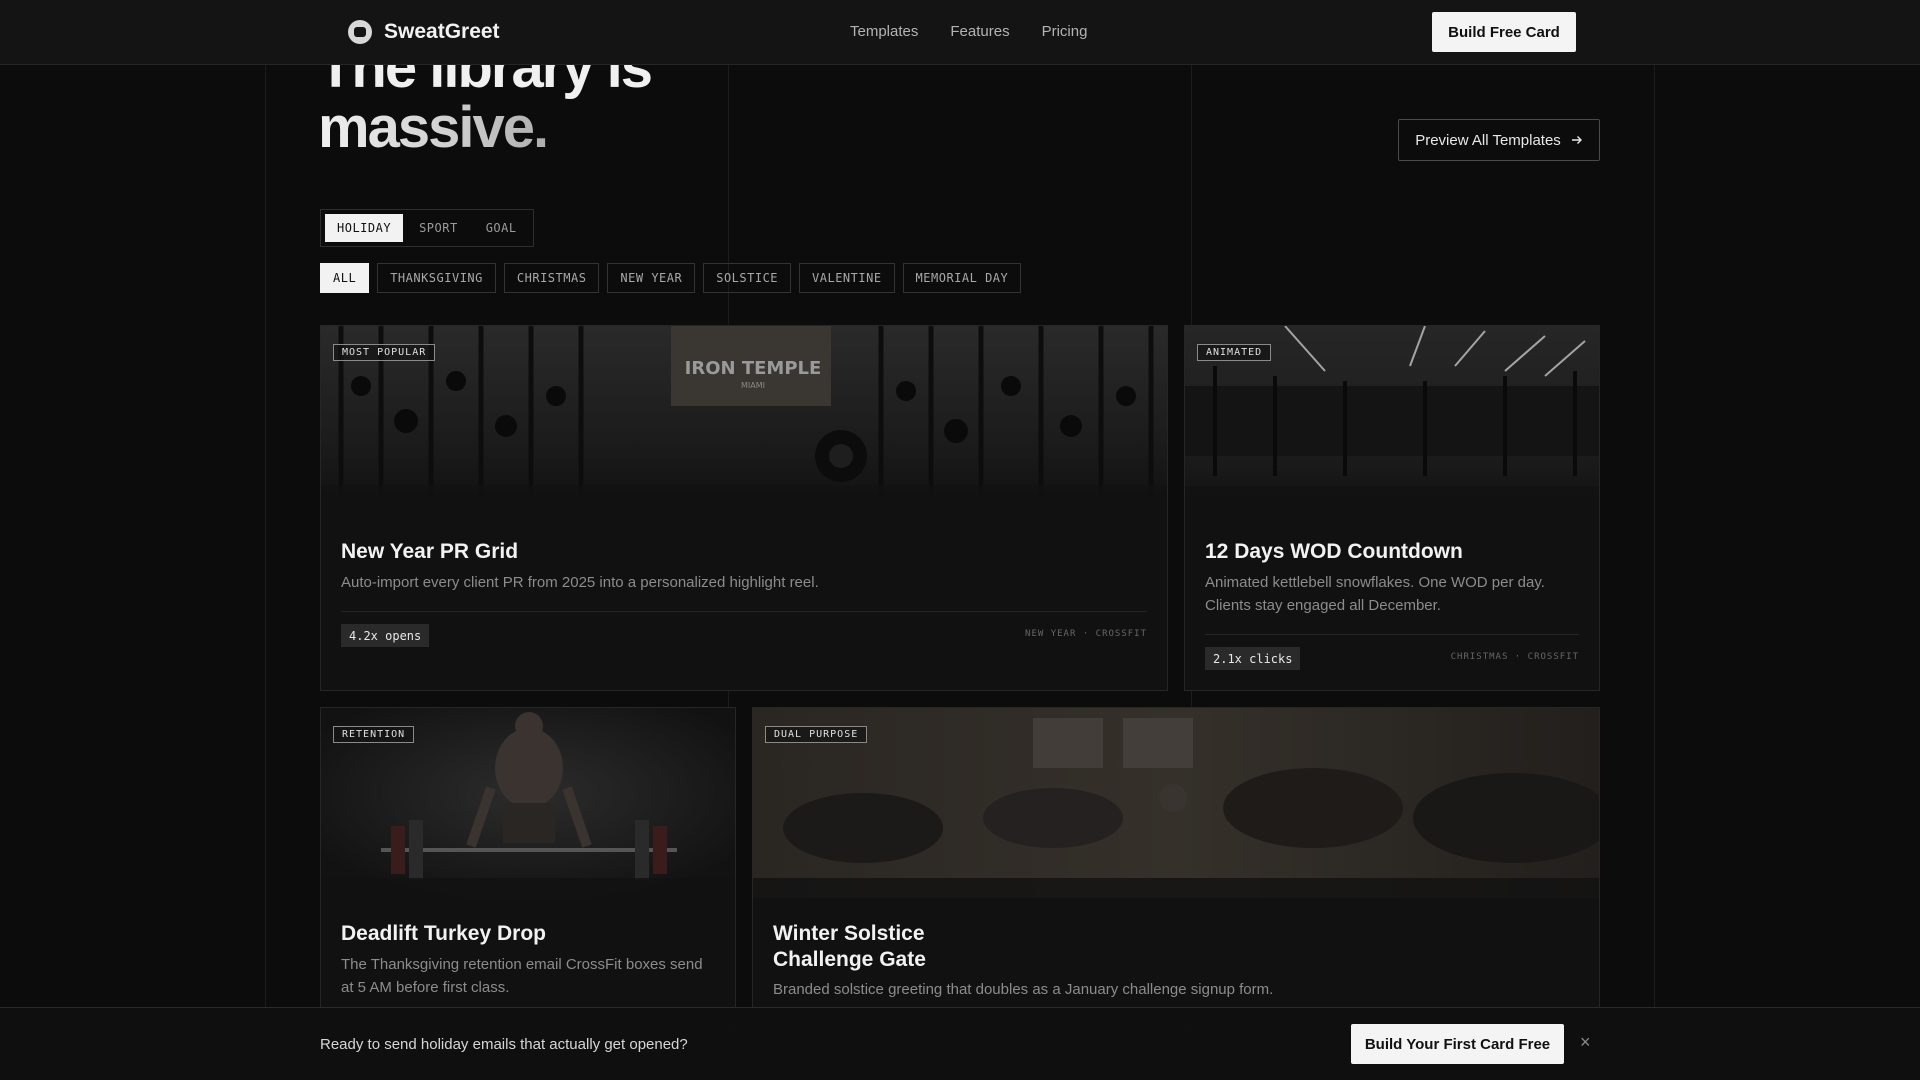  I want to click on card-image-class, so click(1176, 803).